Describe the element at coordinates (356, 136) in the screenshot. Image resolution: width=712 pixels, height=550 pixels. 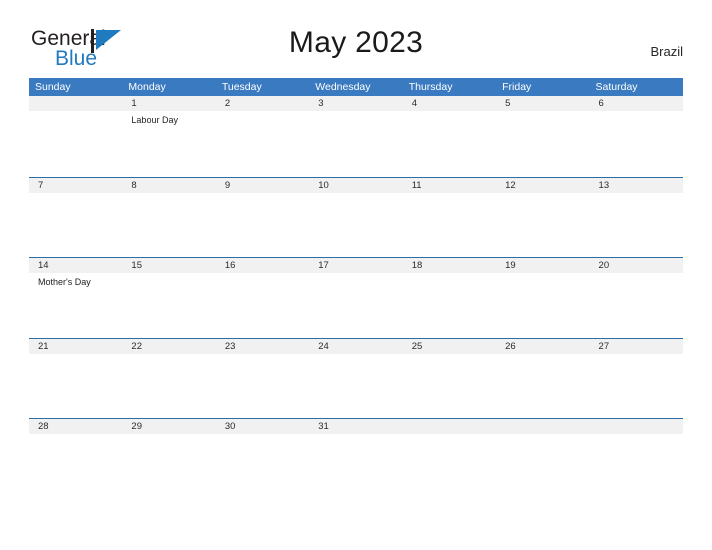
I see `week-row: 1 2 3 4 5 6 Labour Day` at that location.